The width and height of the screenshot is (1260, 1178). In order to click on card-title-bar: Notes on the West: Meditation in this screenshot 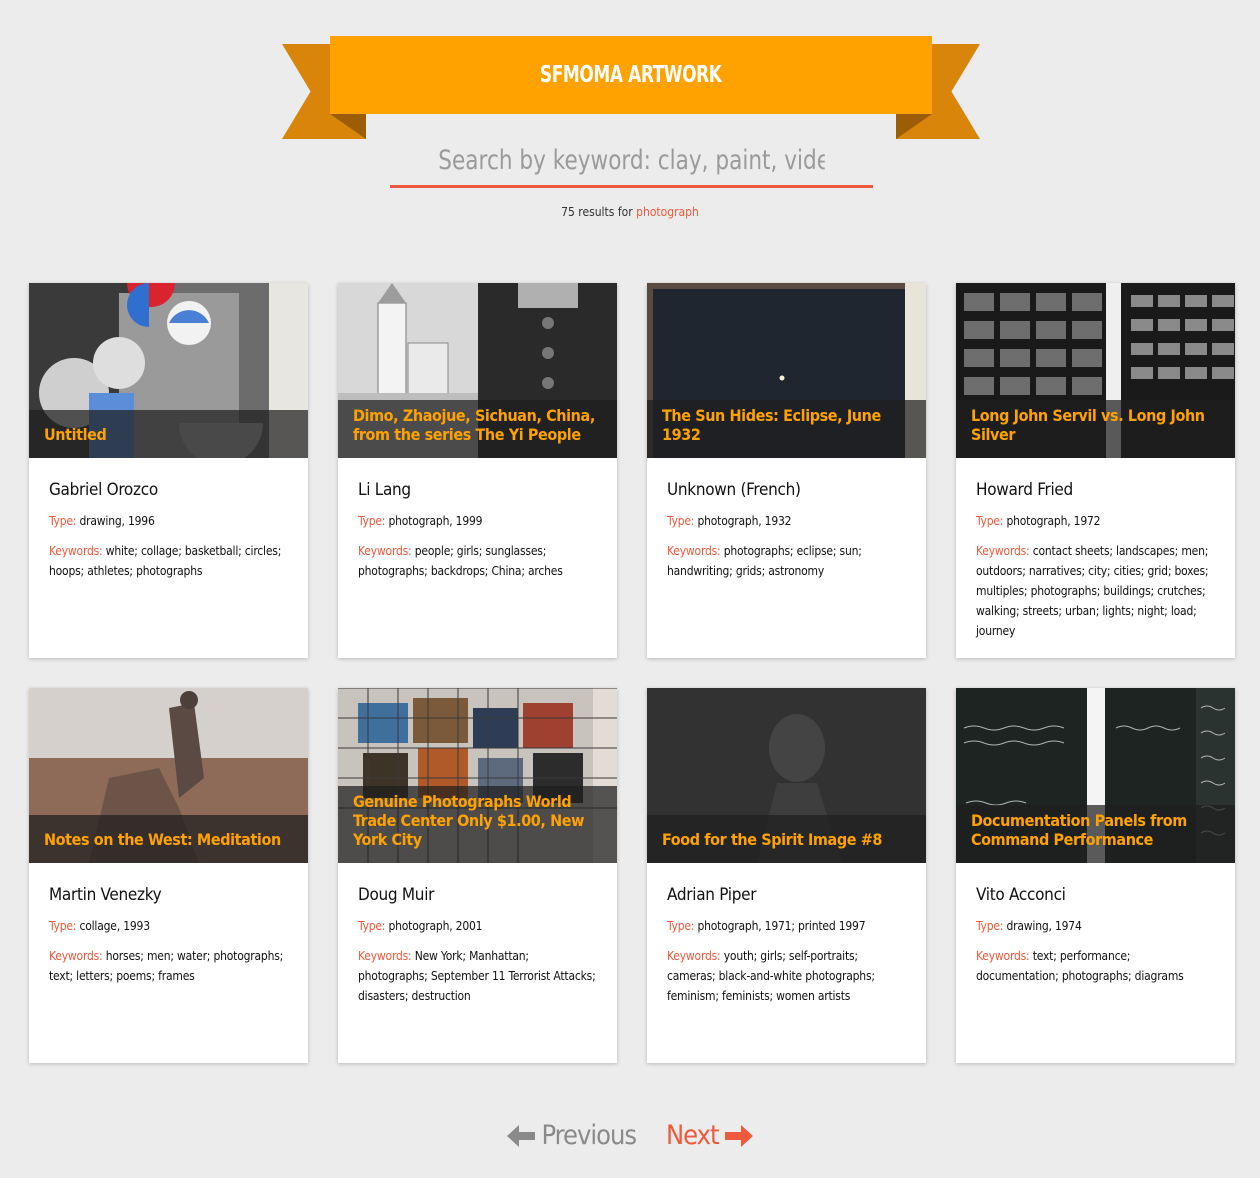, I will do `click(168, 839)`.